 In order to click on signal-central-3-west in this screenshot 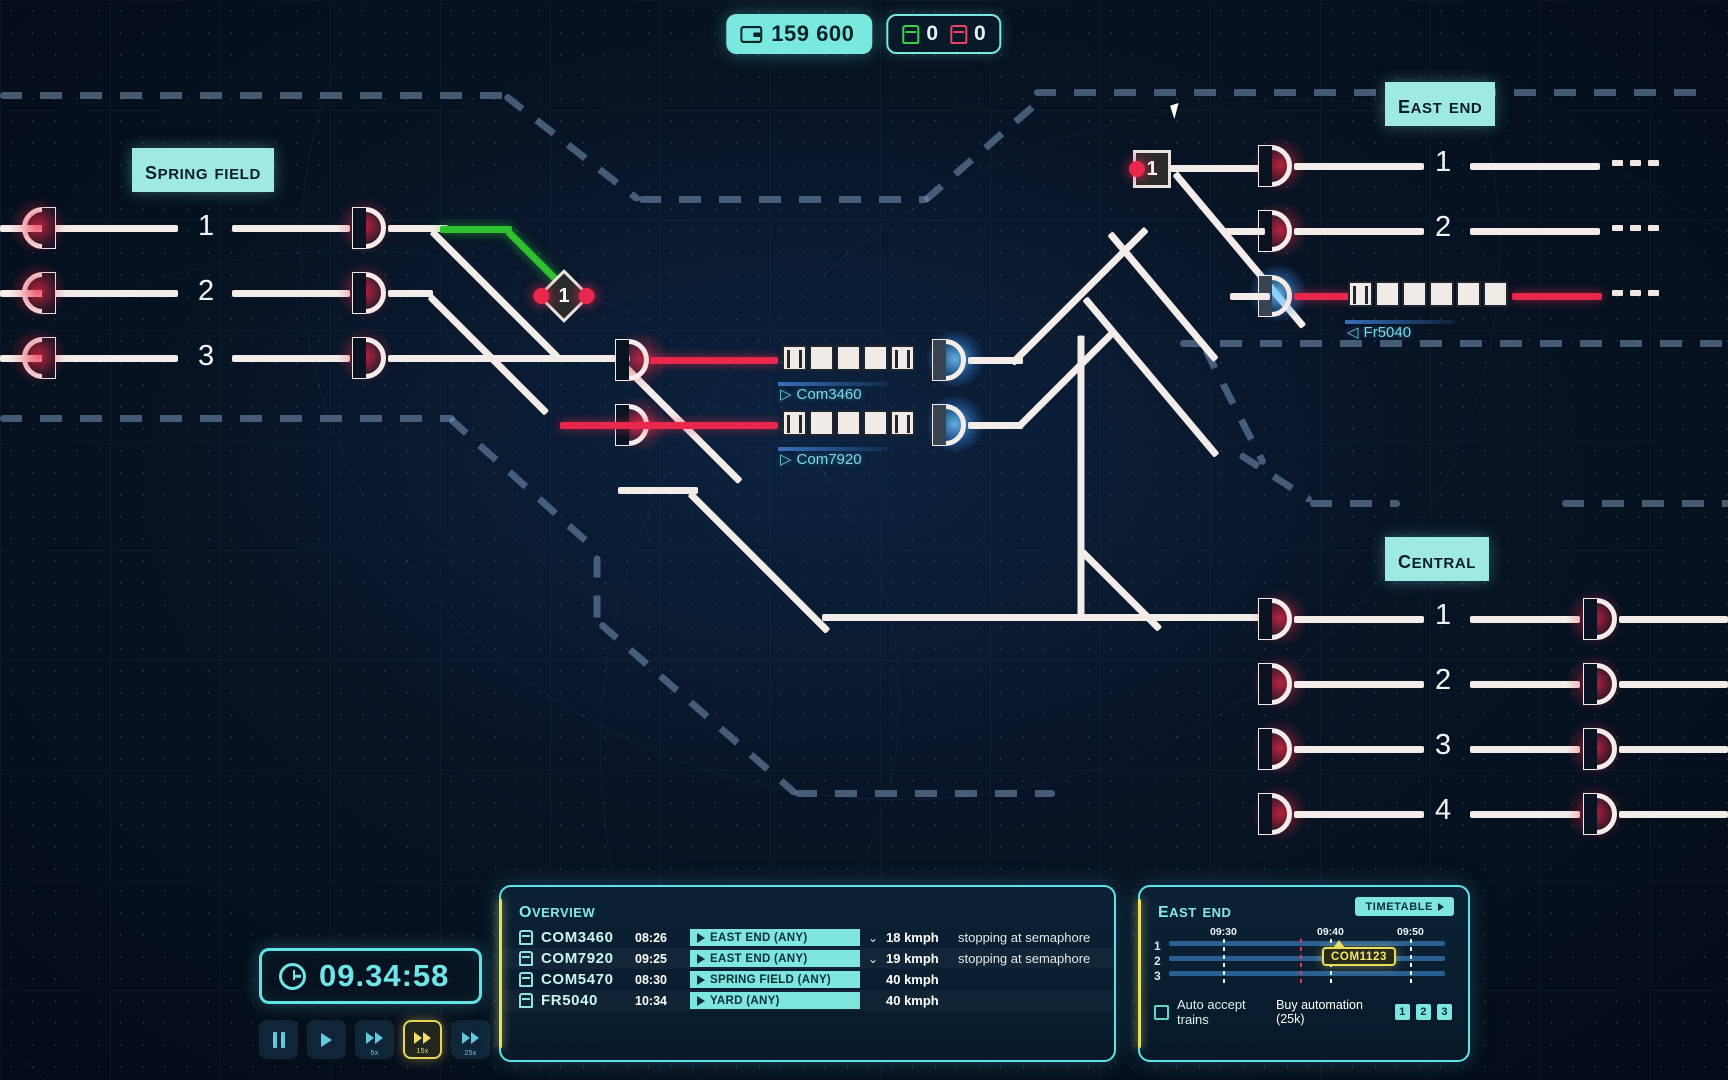, I will do `click(1275, 749)`.